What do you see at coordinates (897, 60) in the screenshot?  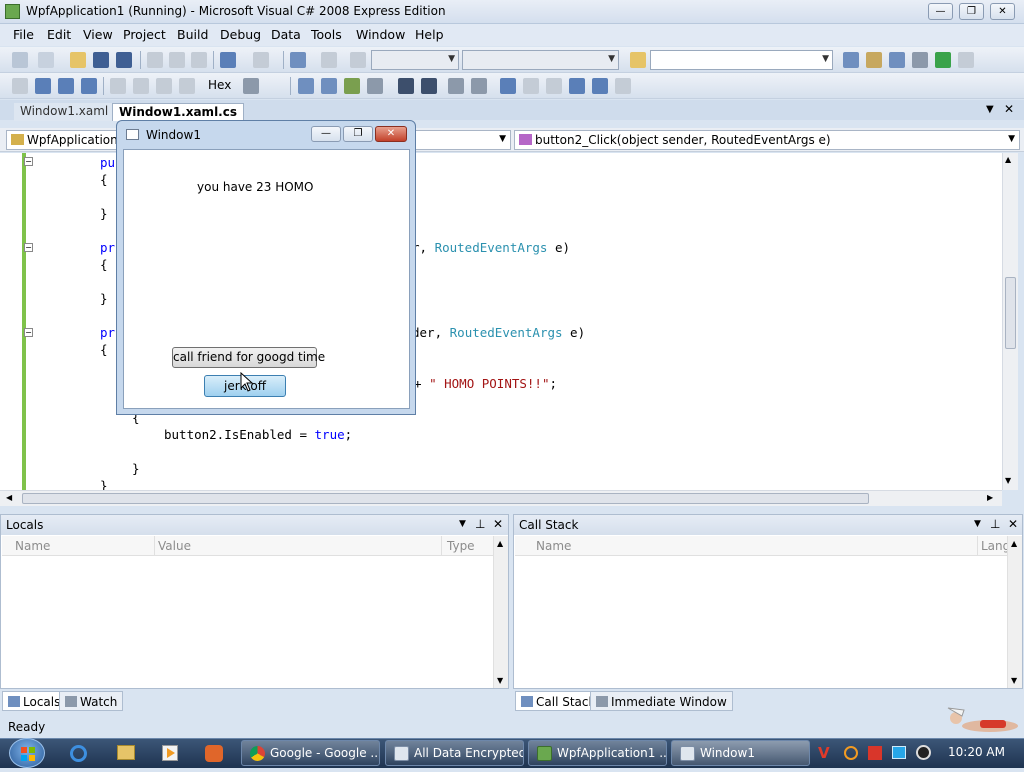 I see `object-browser-icon` at bounding box center [897, 60].